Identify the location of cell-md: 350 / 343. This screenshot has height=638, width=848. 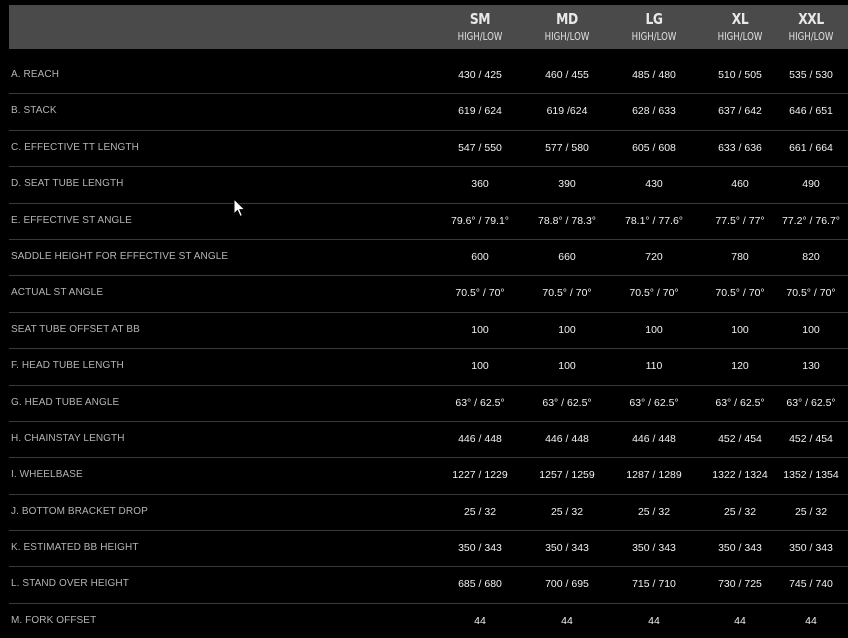
(567, 548).